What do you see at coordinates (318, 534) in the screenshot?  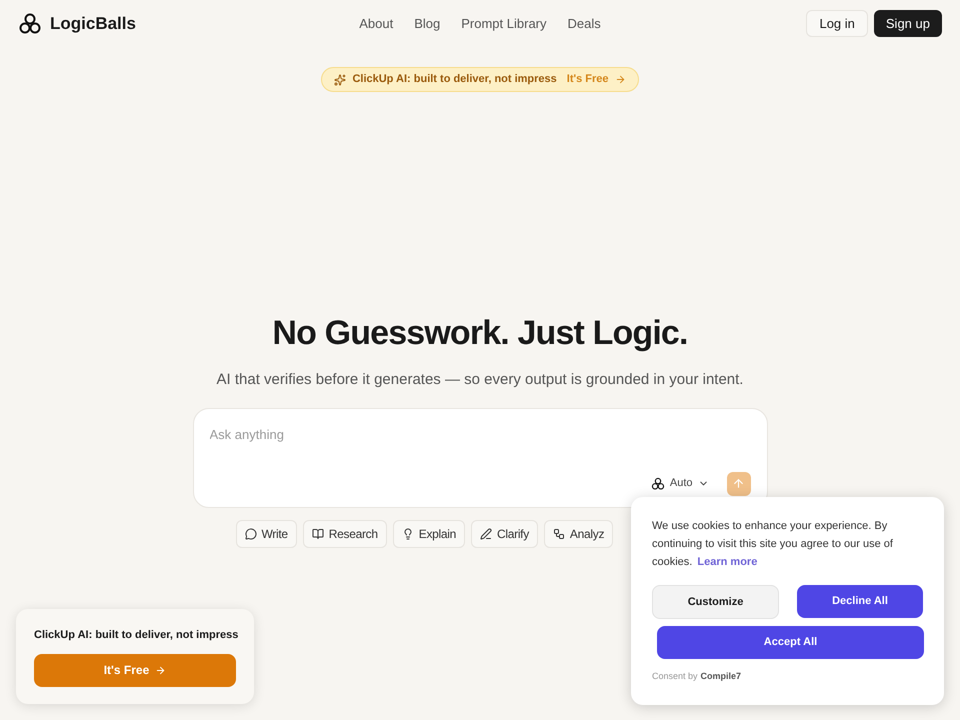 I see `book-icon` at bounding box center [318, 534].